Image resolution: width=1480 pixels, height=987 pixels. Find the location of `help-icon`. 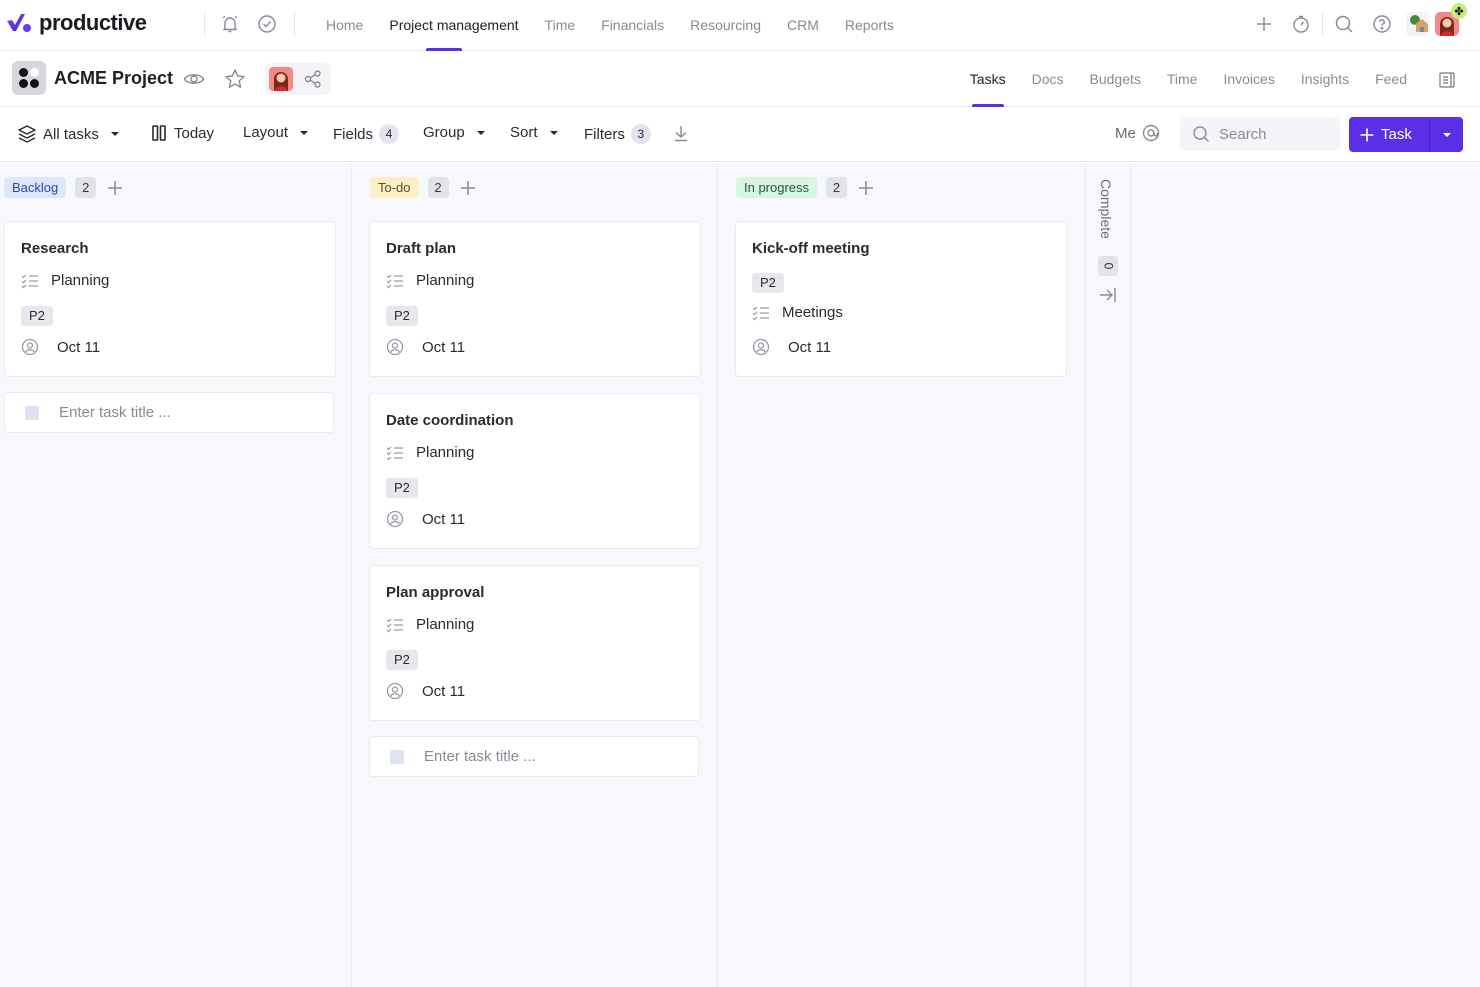

help-icon is located at coordinates (1382, 24).